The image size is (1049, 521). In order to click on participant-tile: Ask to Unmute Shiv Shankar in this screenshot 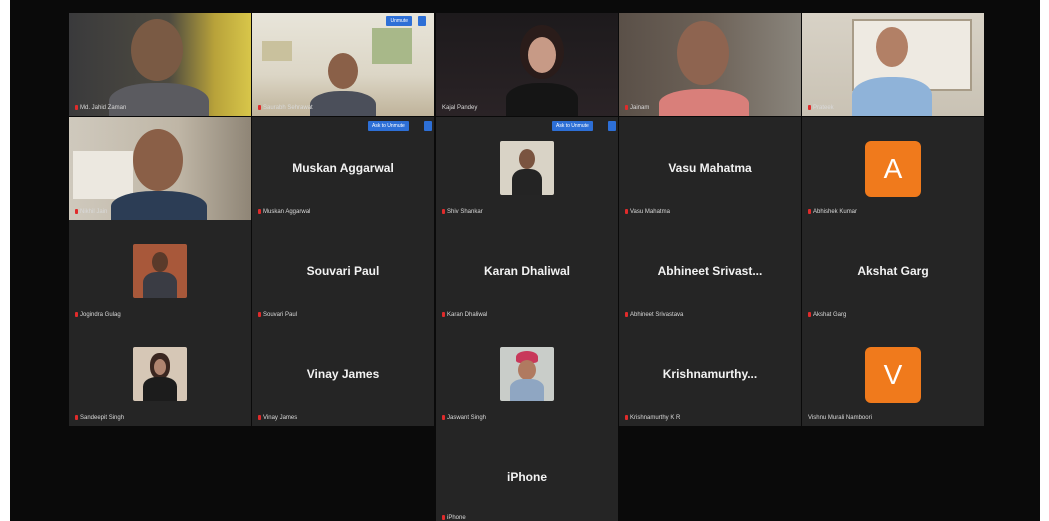, I will do `click(527, 168)`.